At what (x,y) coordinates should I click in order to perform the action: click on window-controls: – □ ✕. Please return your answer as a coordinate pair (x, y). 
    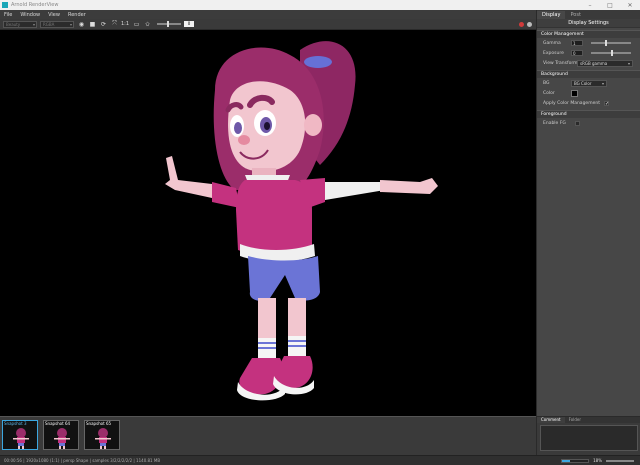
    Looking at the image, I should click on (610, 5).